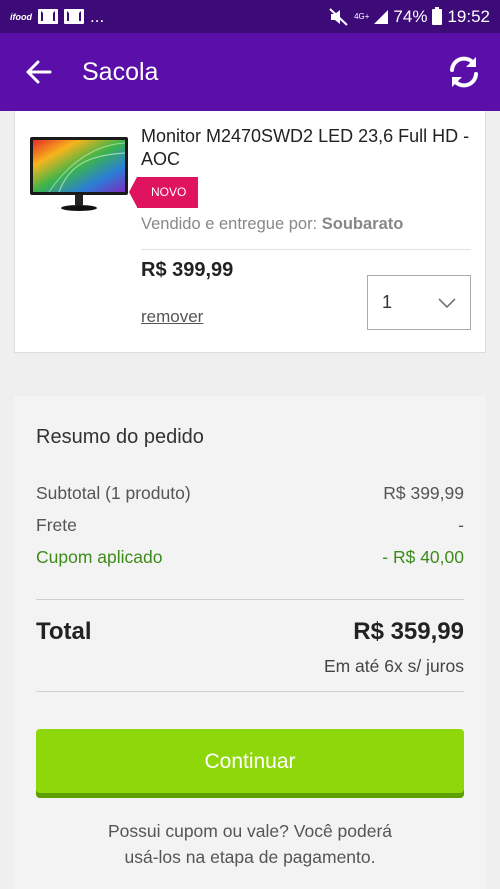 The width and height of the screenshot is (500, 889). What do you see at coordinates (250, 72) in the screenshot?
I see `app-bar: Sacola` at bounding box center [250, 72].